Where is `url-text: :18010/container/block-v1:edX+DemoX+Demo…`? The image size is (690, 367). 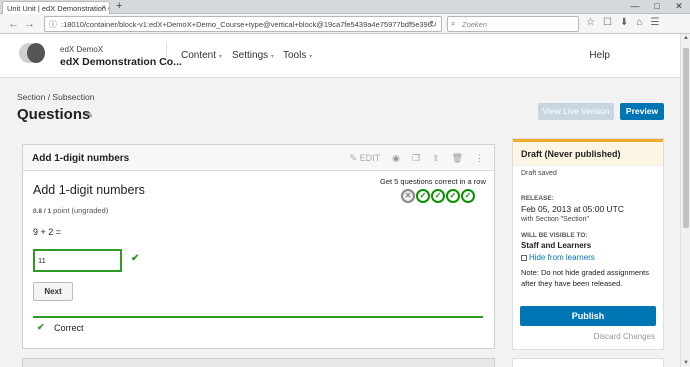 url-text: :18010/container/block-v1:edX+DemoX+Demo… is located at coordinates (246, 24).